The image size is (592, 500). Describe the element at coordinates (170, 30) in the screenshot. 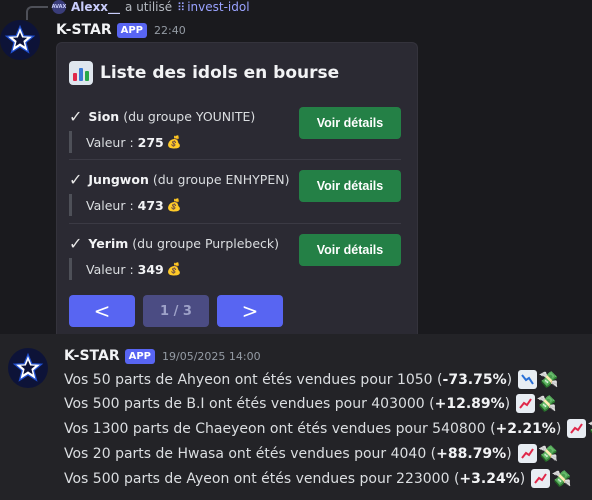

I see `timestamp: 22:40` at that location.